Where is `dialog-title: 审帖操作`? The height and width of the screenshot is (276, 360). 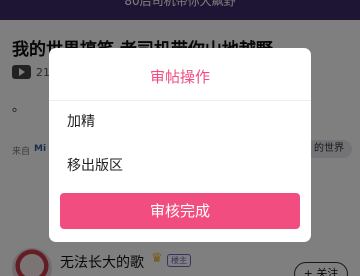 dialog-title: 审帖操作 is located at coordinates (179, 77).